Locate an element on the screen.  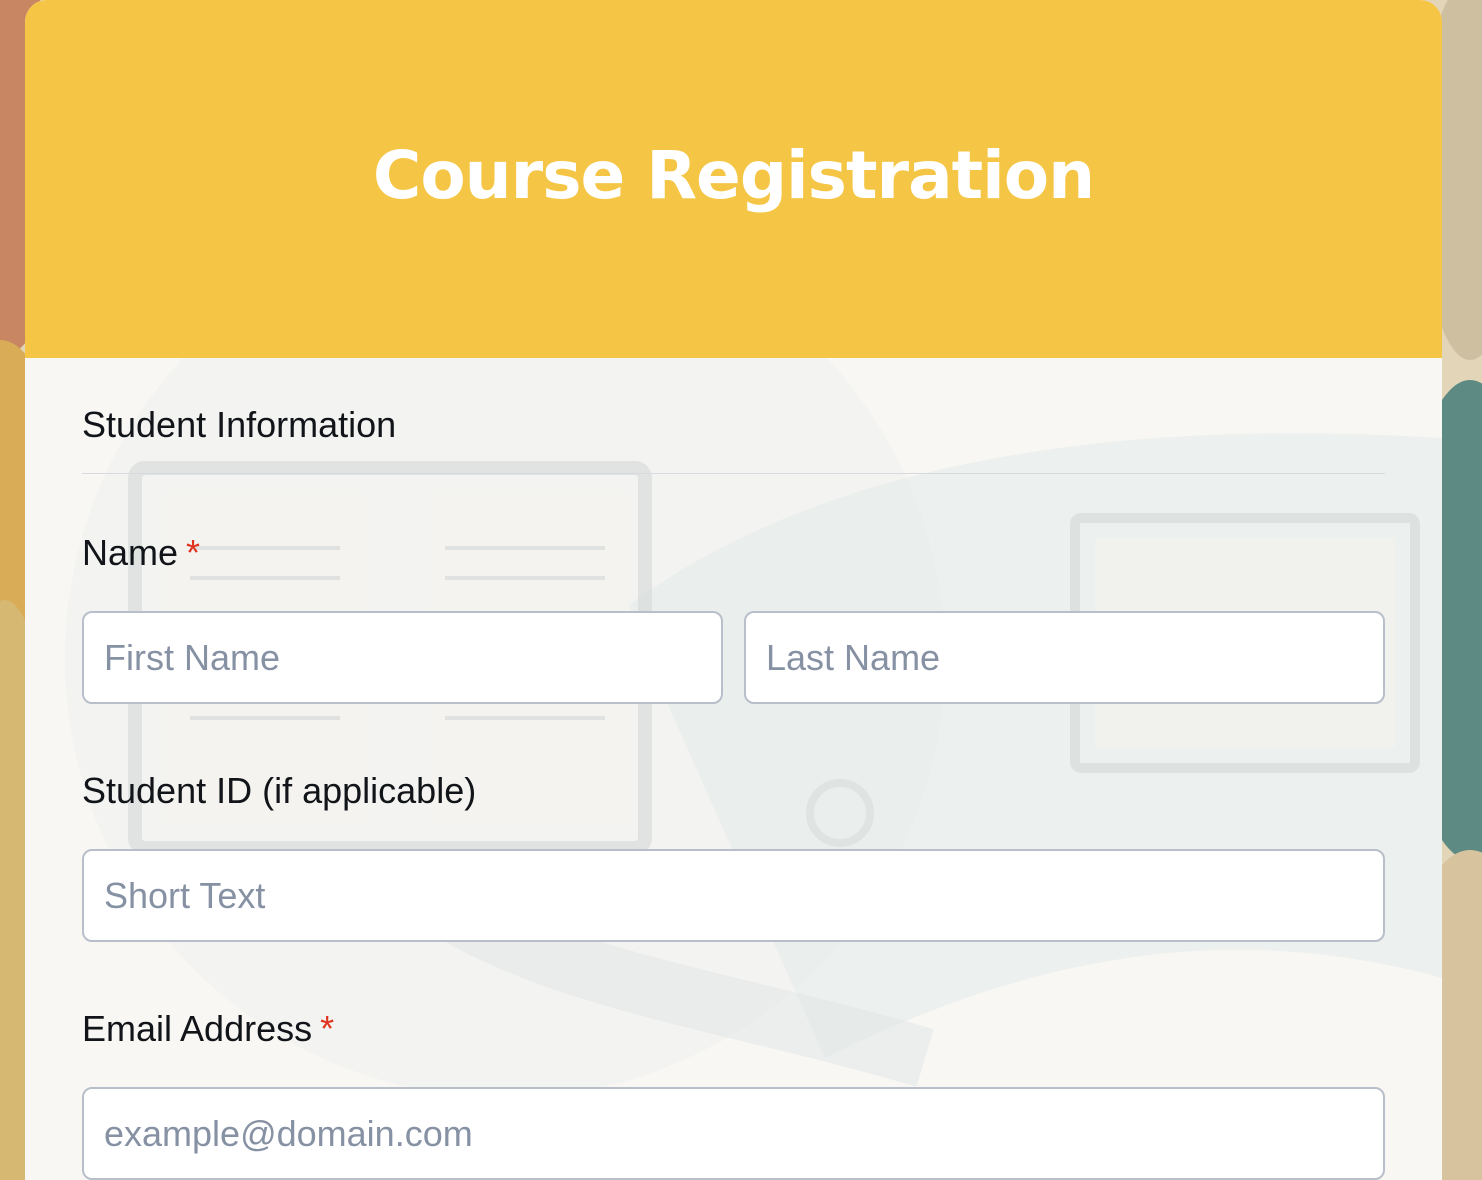
section-title: Student Information is located at coordinates (239, 424).